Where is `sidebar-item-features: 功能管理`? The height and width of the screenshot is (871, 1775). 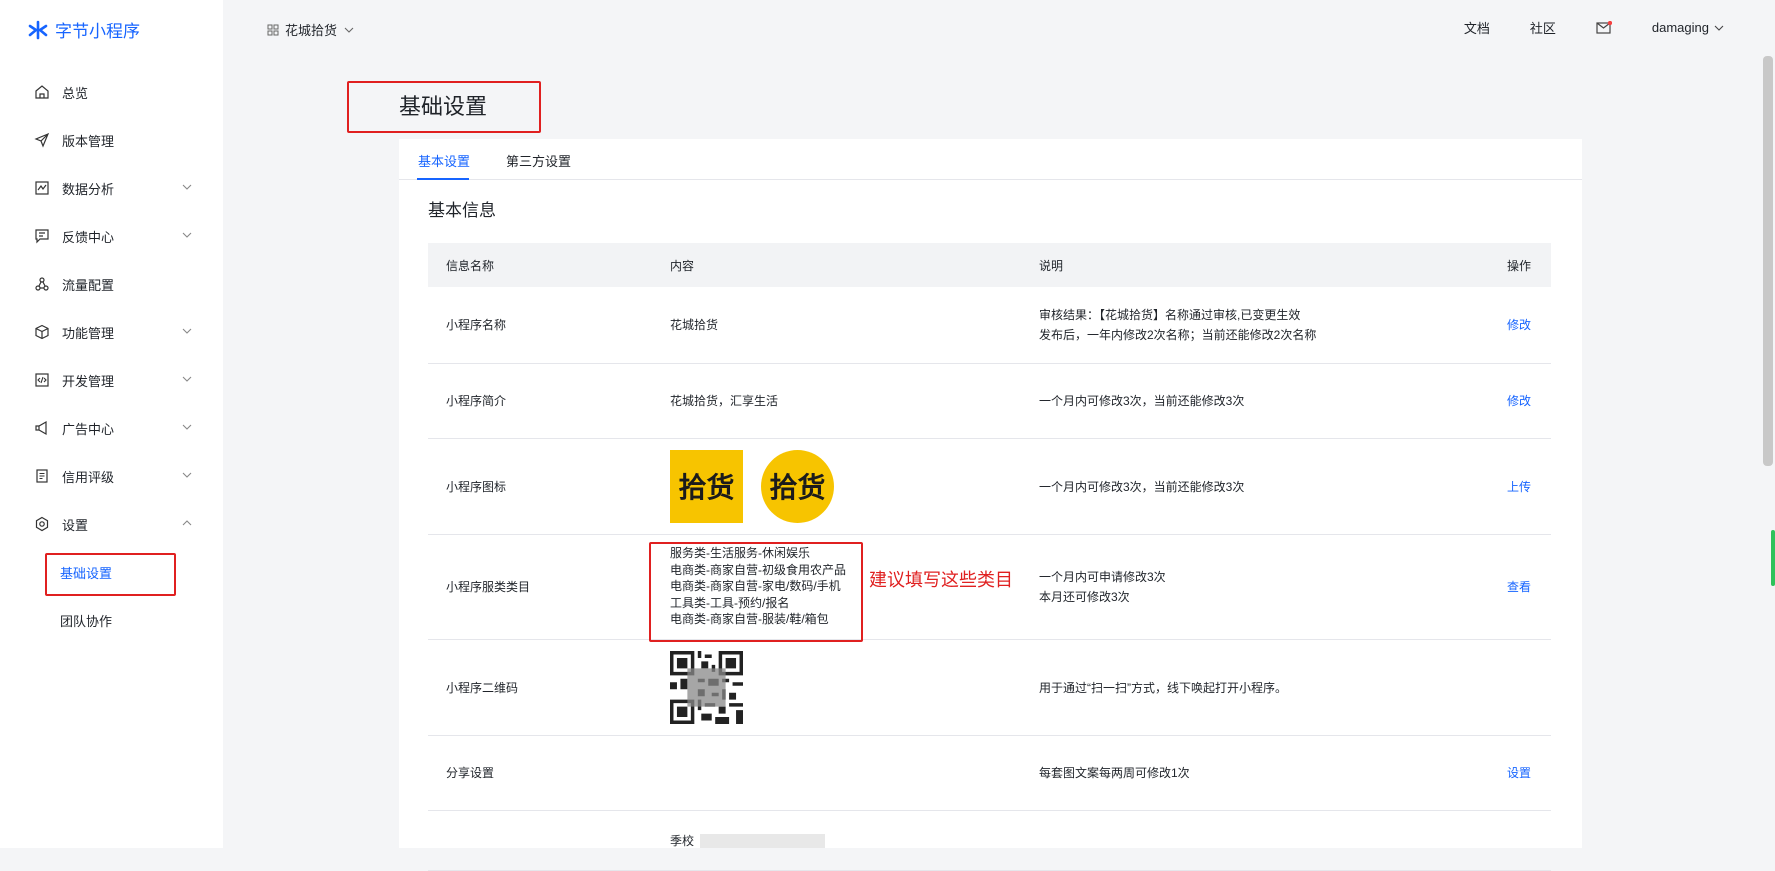 sidebar-item-features: 功能管理 is located at coordinates (111, 332).